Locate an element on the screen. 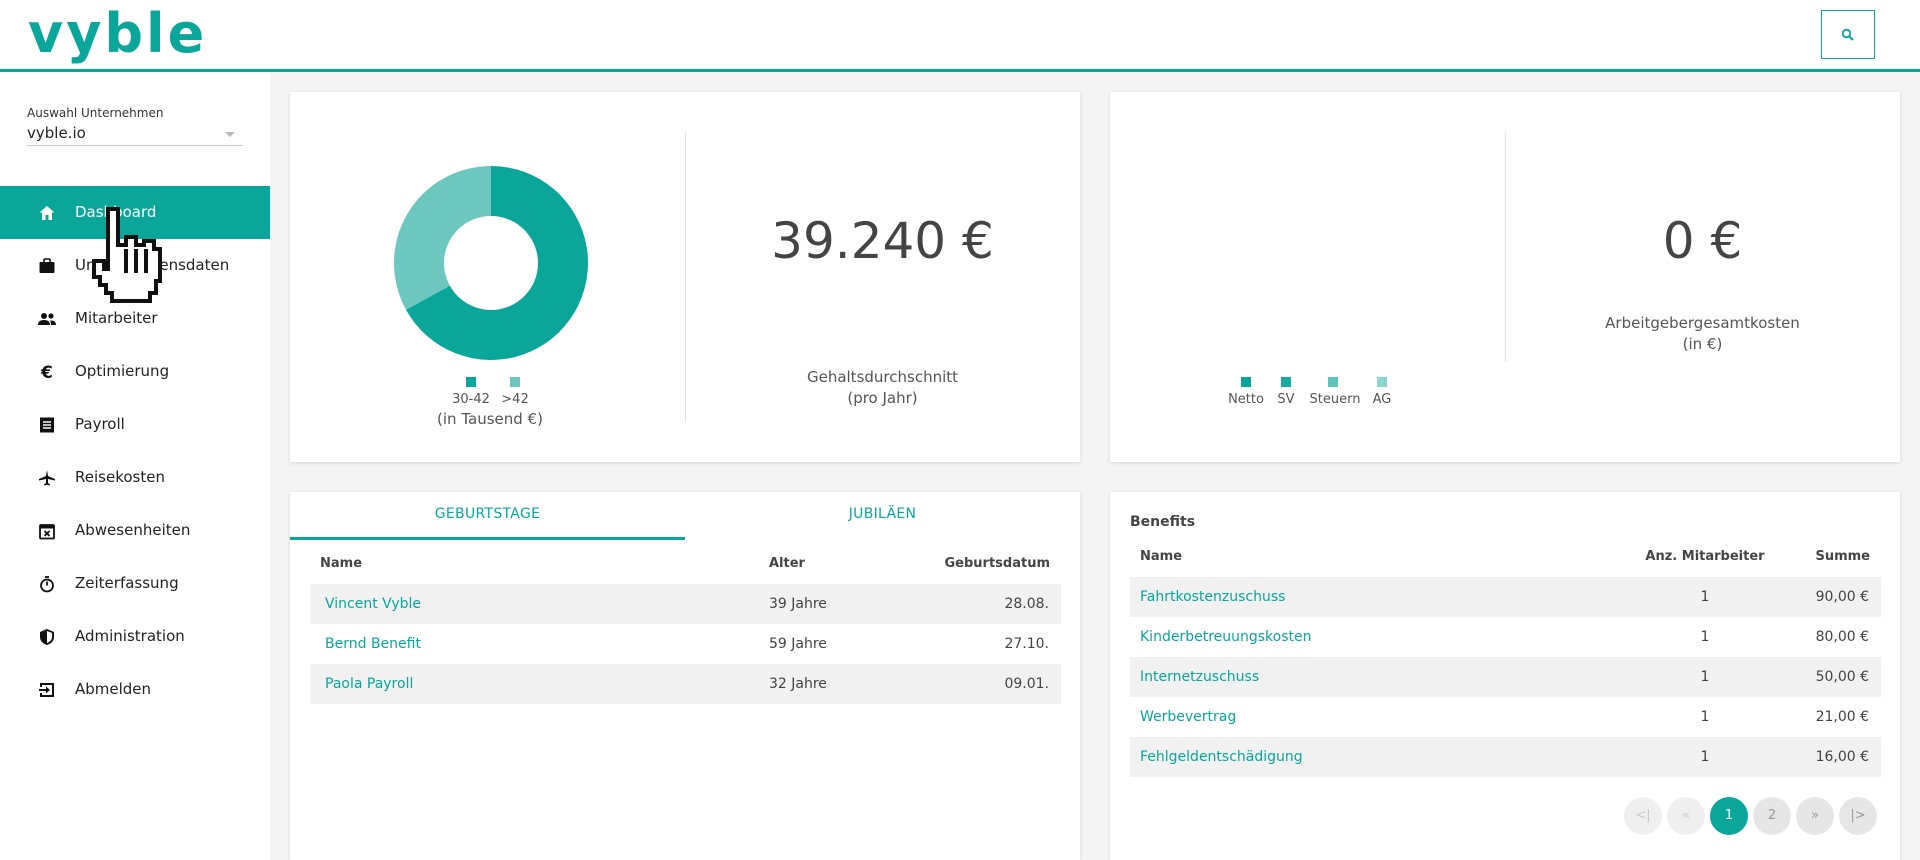  pager-page-1-button: 1 is located at coordinates (1729, 816).